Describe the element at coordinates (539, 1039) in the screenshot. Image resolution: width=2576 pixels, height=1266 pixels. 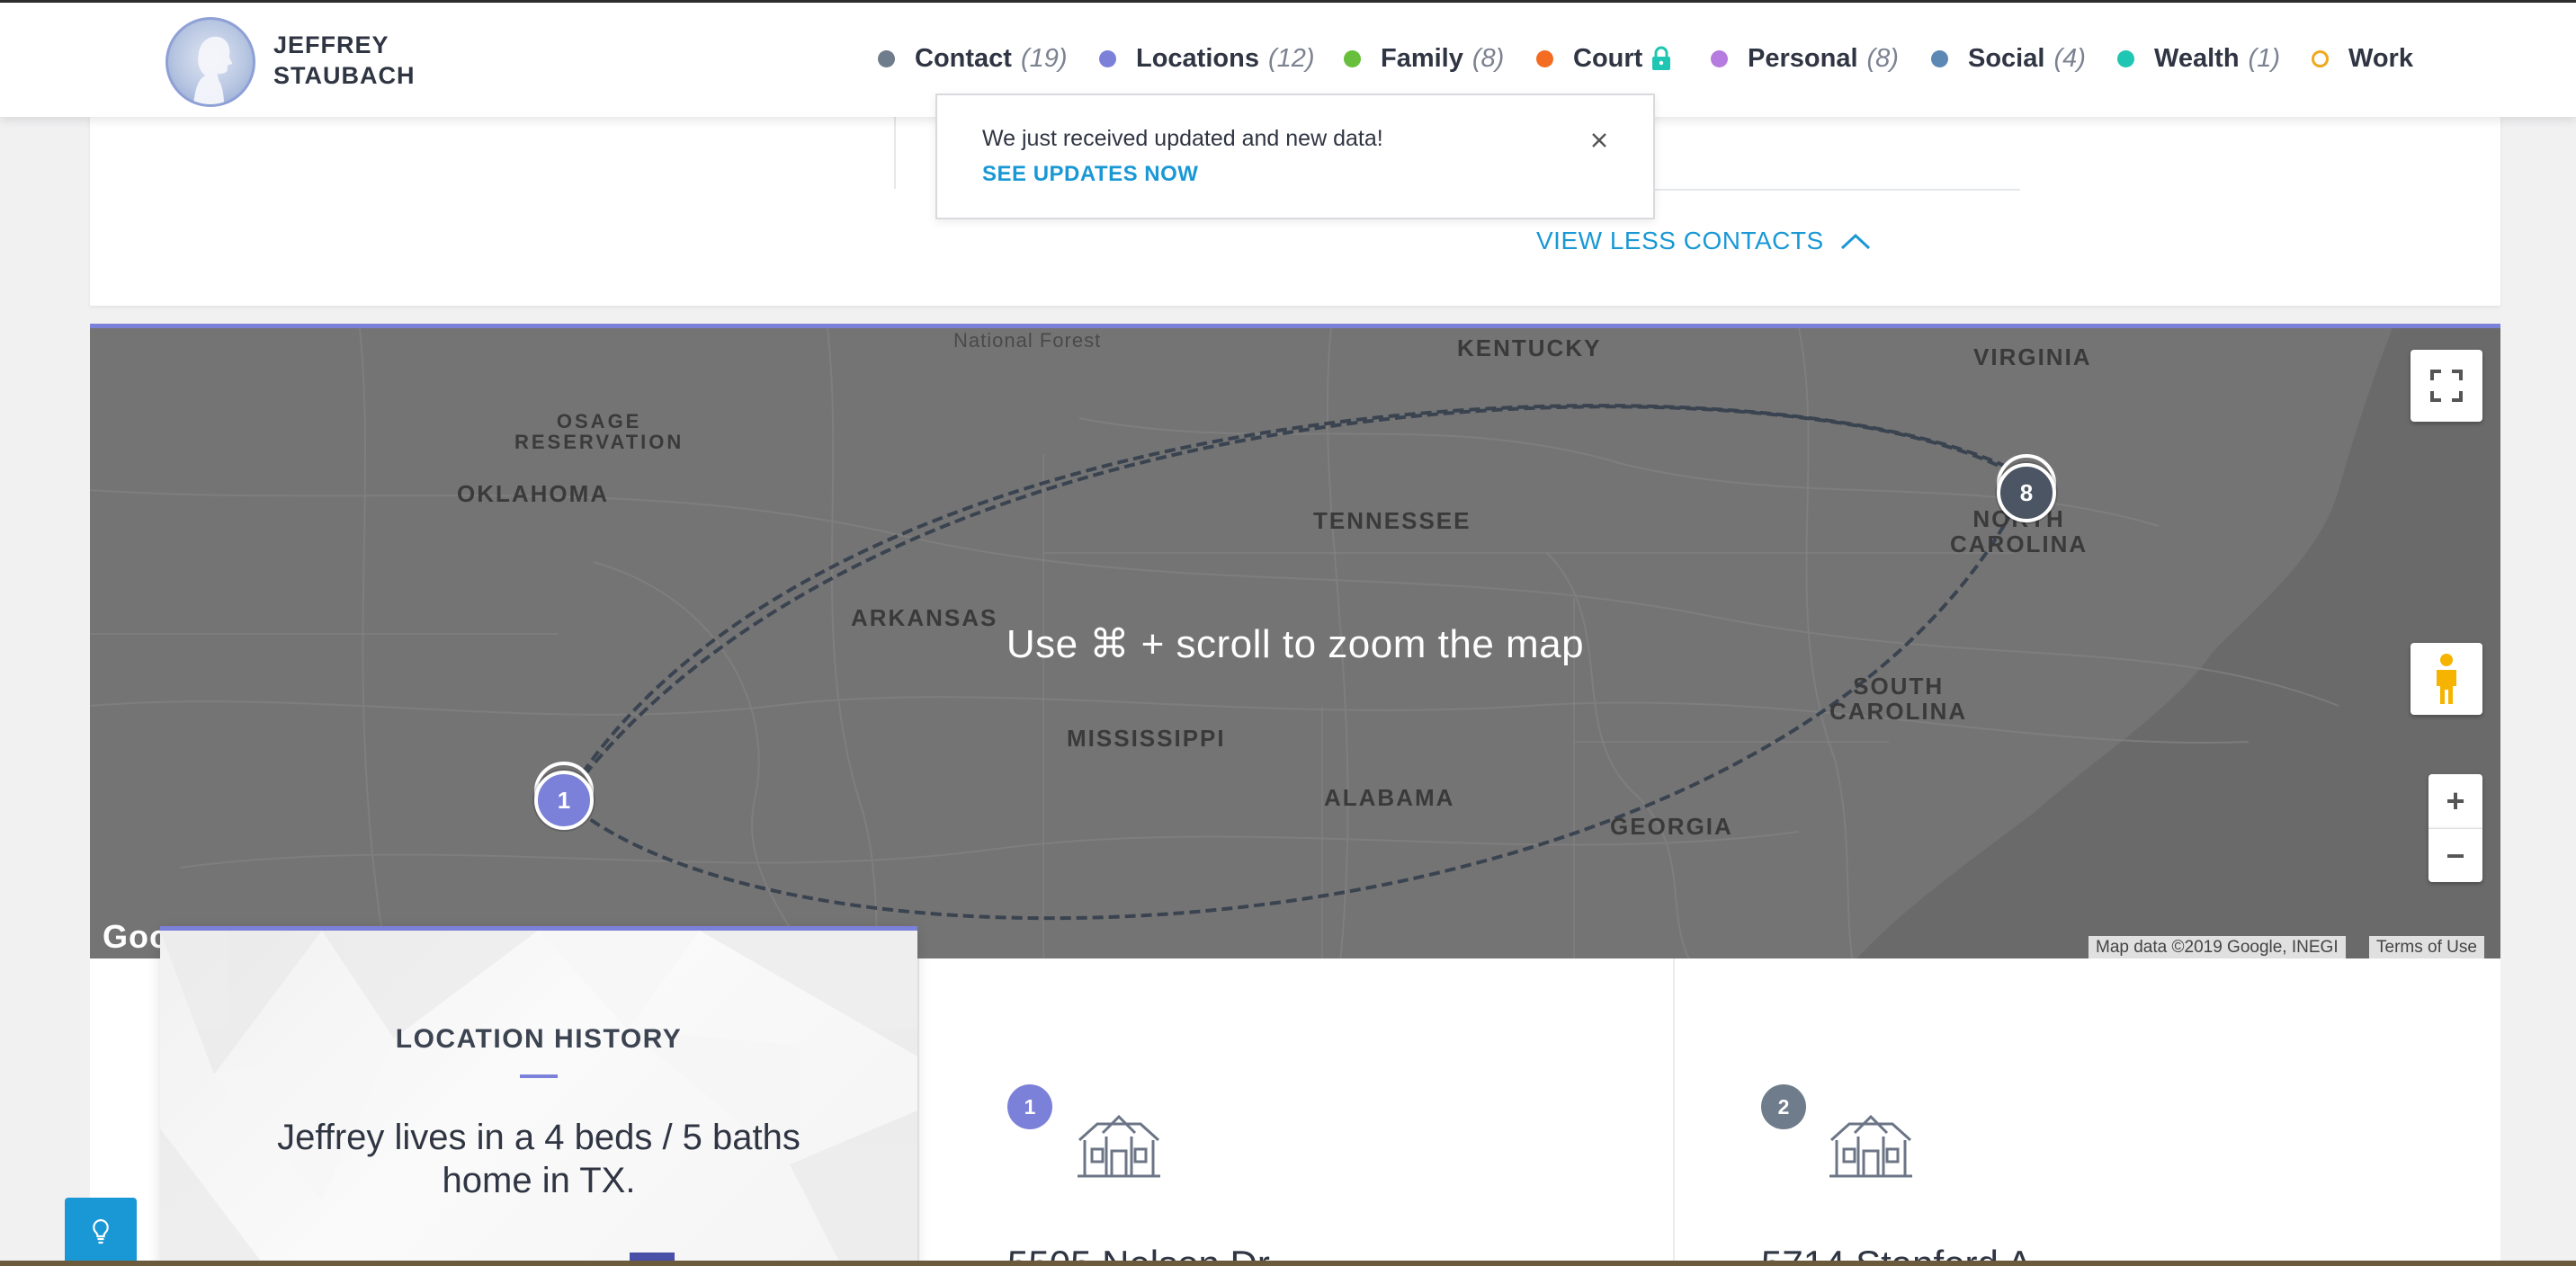
I see `location-history-title: LOCATION HISTORY` at that location.